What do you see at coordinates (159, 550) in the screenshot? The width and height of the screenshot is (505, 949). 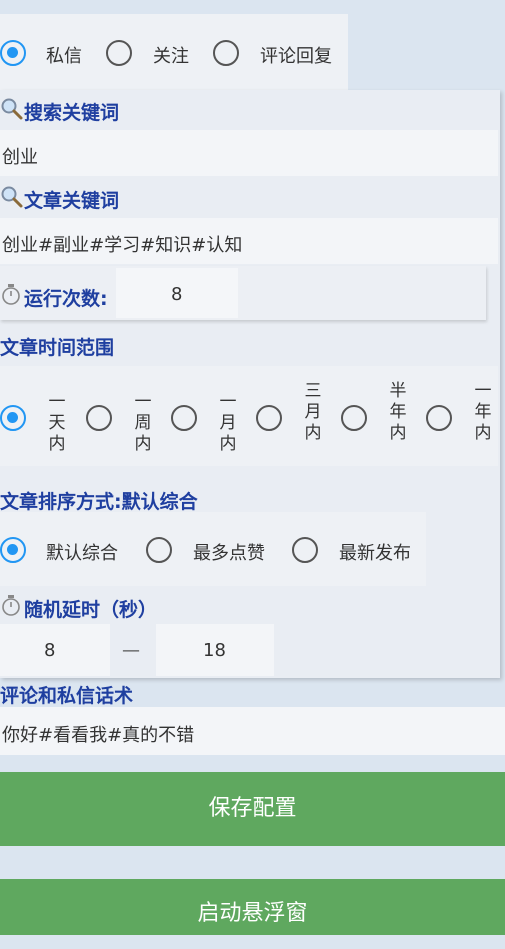 I see `radio-most-liked` at bounding box center [159, 550].